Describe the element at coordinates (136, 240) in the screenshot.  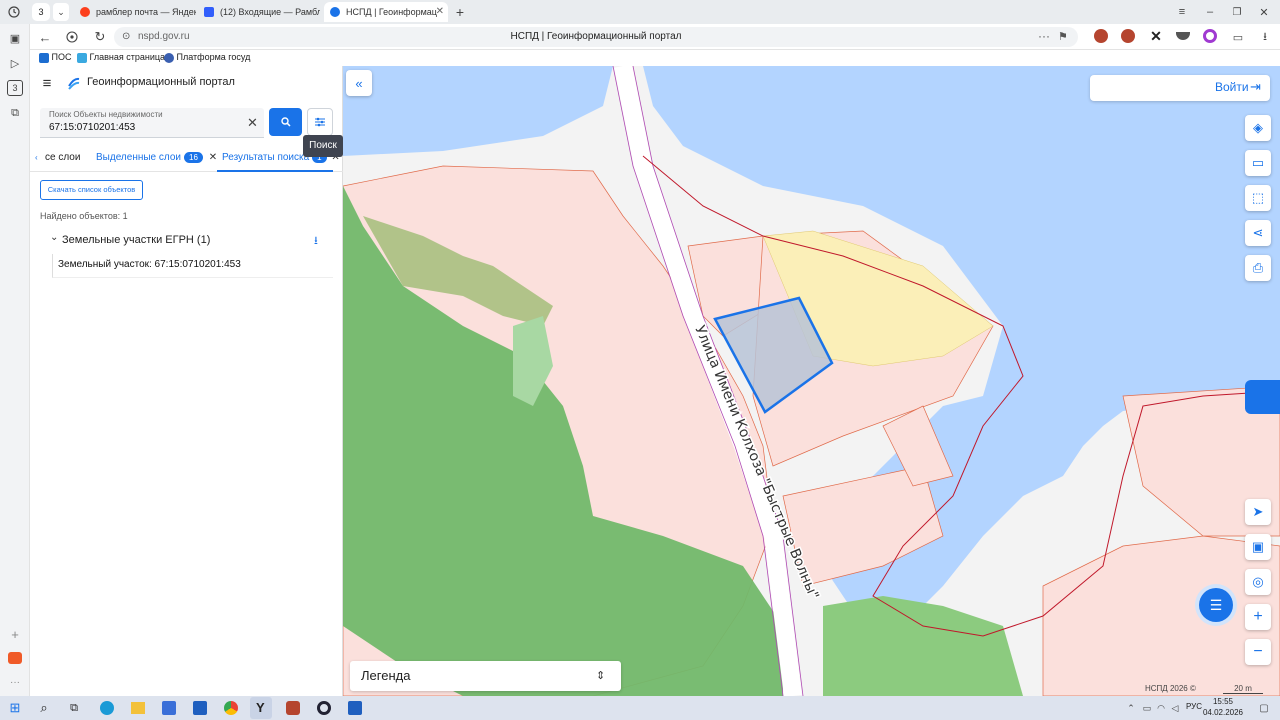
I see `group-label: Земельные участки ЕГРН (1)` at that location.